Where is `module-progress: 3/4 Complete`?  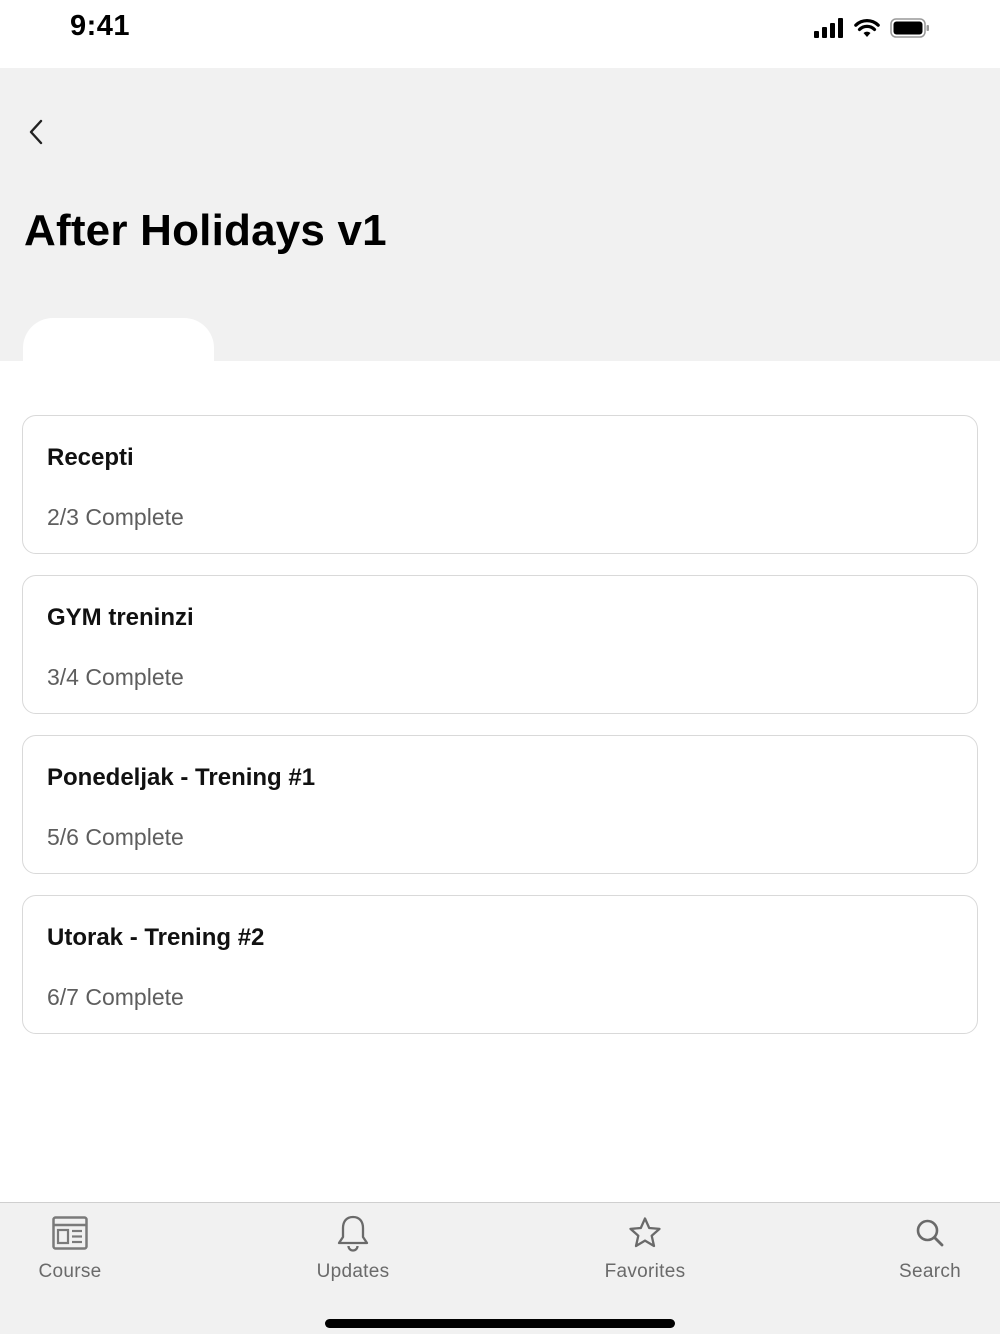 module-progress: 3/4 Complete is located at coordinates (115, 677).